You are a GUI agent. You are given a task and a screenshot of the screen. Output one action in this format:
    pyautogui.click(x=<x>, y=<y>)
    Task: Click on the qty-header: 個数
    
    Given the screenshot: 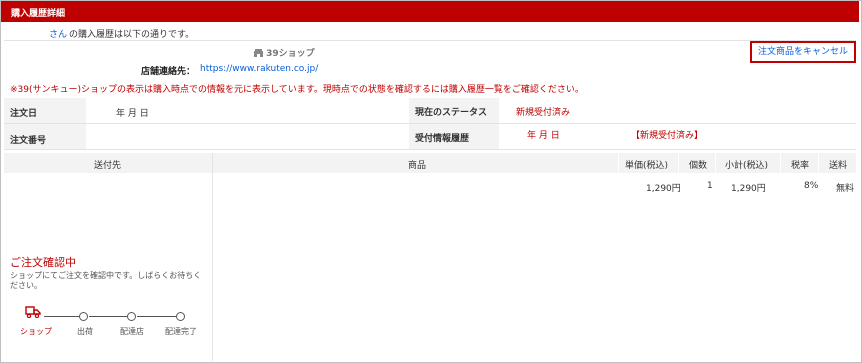 What is the action you would take?
    pyautogui.click(x=698, y=166)
    